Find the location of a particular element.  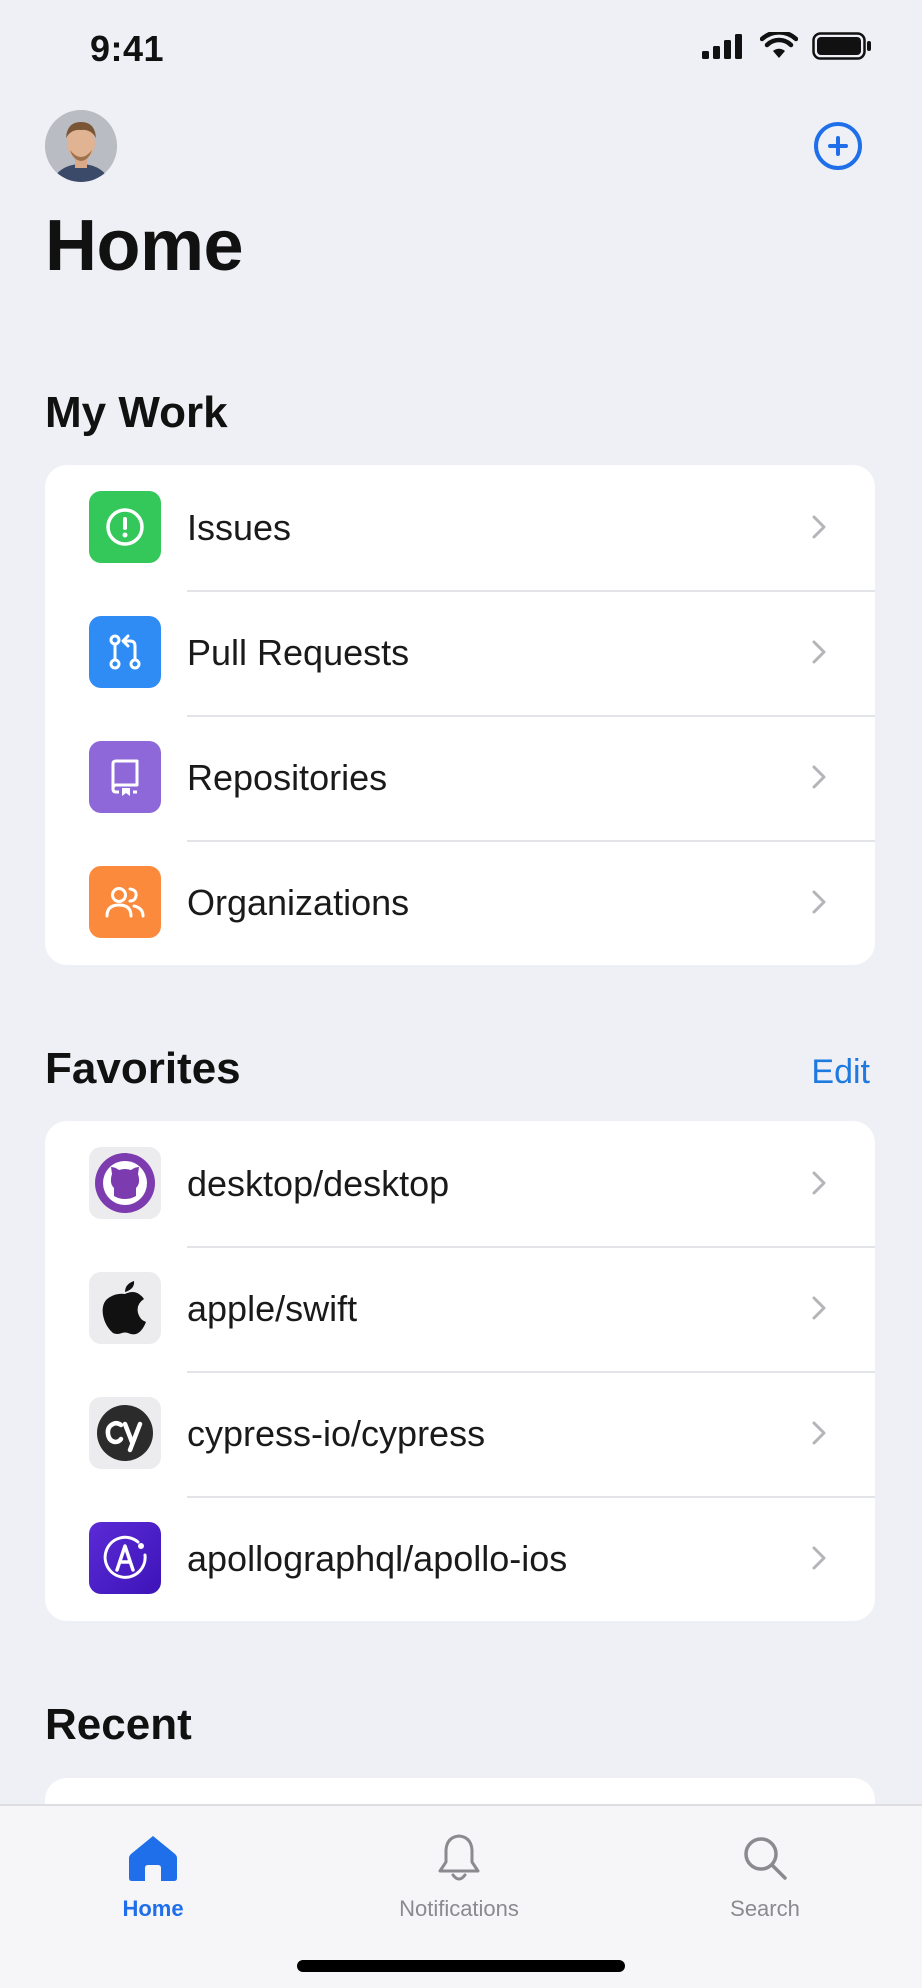

list-item-swift: apple/swift is located at coordinates (460, 1308).